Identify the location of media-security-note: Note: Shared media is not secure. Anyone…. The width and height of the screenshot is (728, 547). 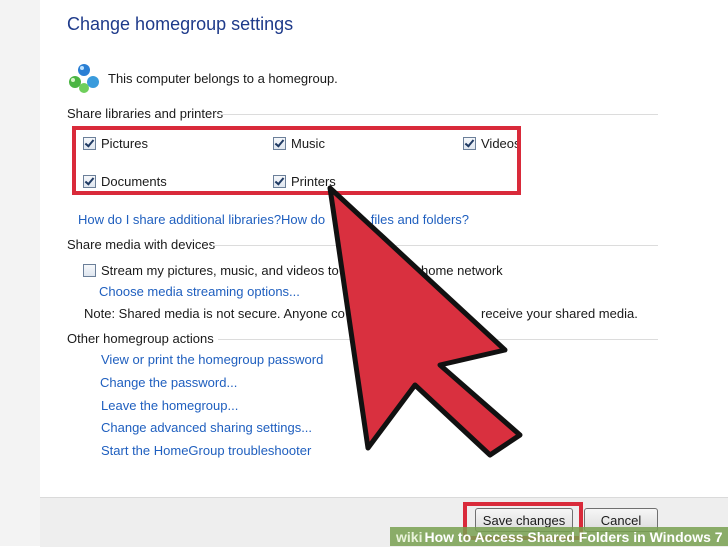
(214, 313).